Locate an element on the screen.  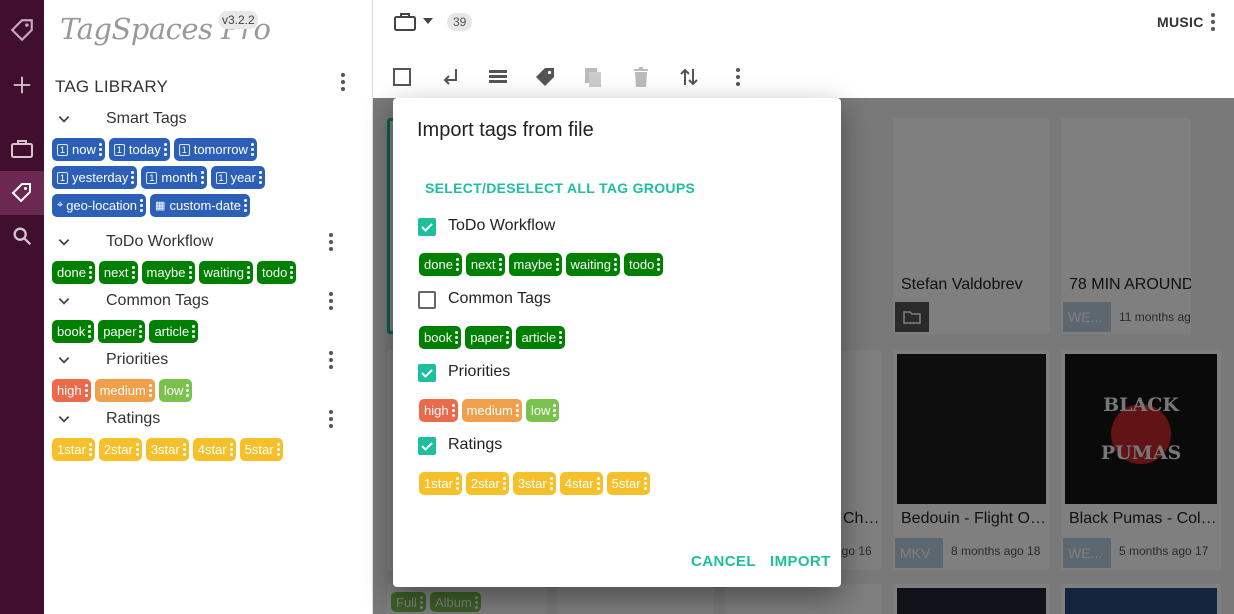
dialog-title: Import tags from file is located at coordinates (505, 130).